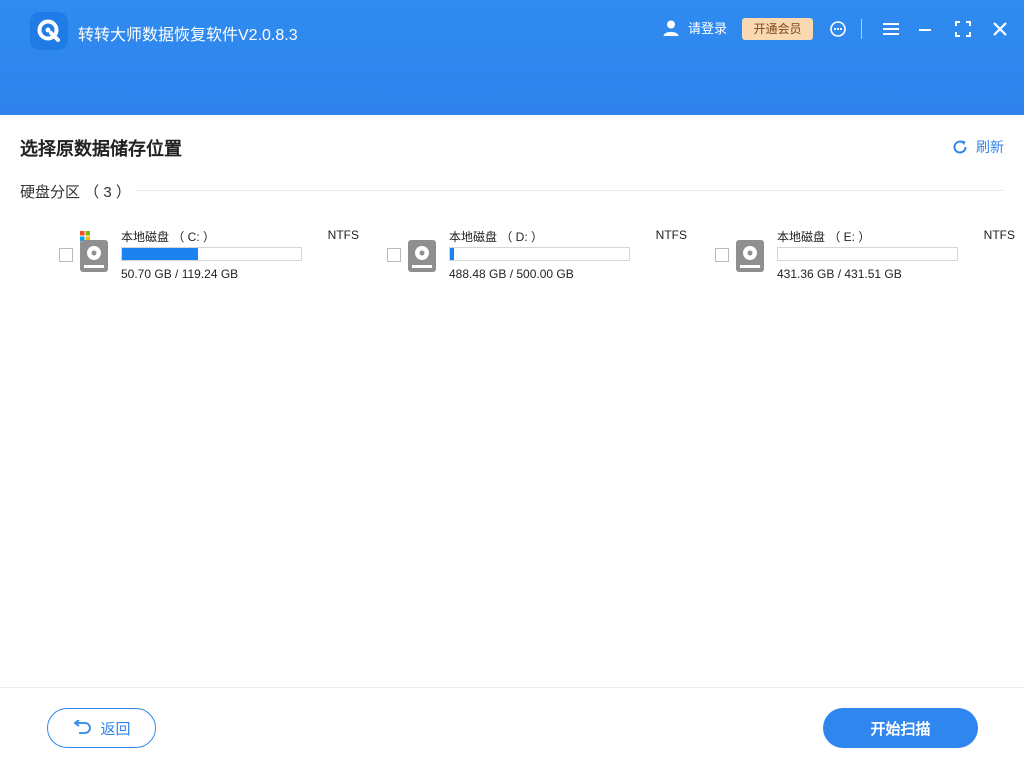 The image size is (1024, 768). Describe the element at coordinates (49, 31) in the screenshot. I see `app-logo-icon` at that location.